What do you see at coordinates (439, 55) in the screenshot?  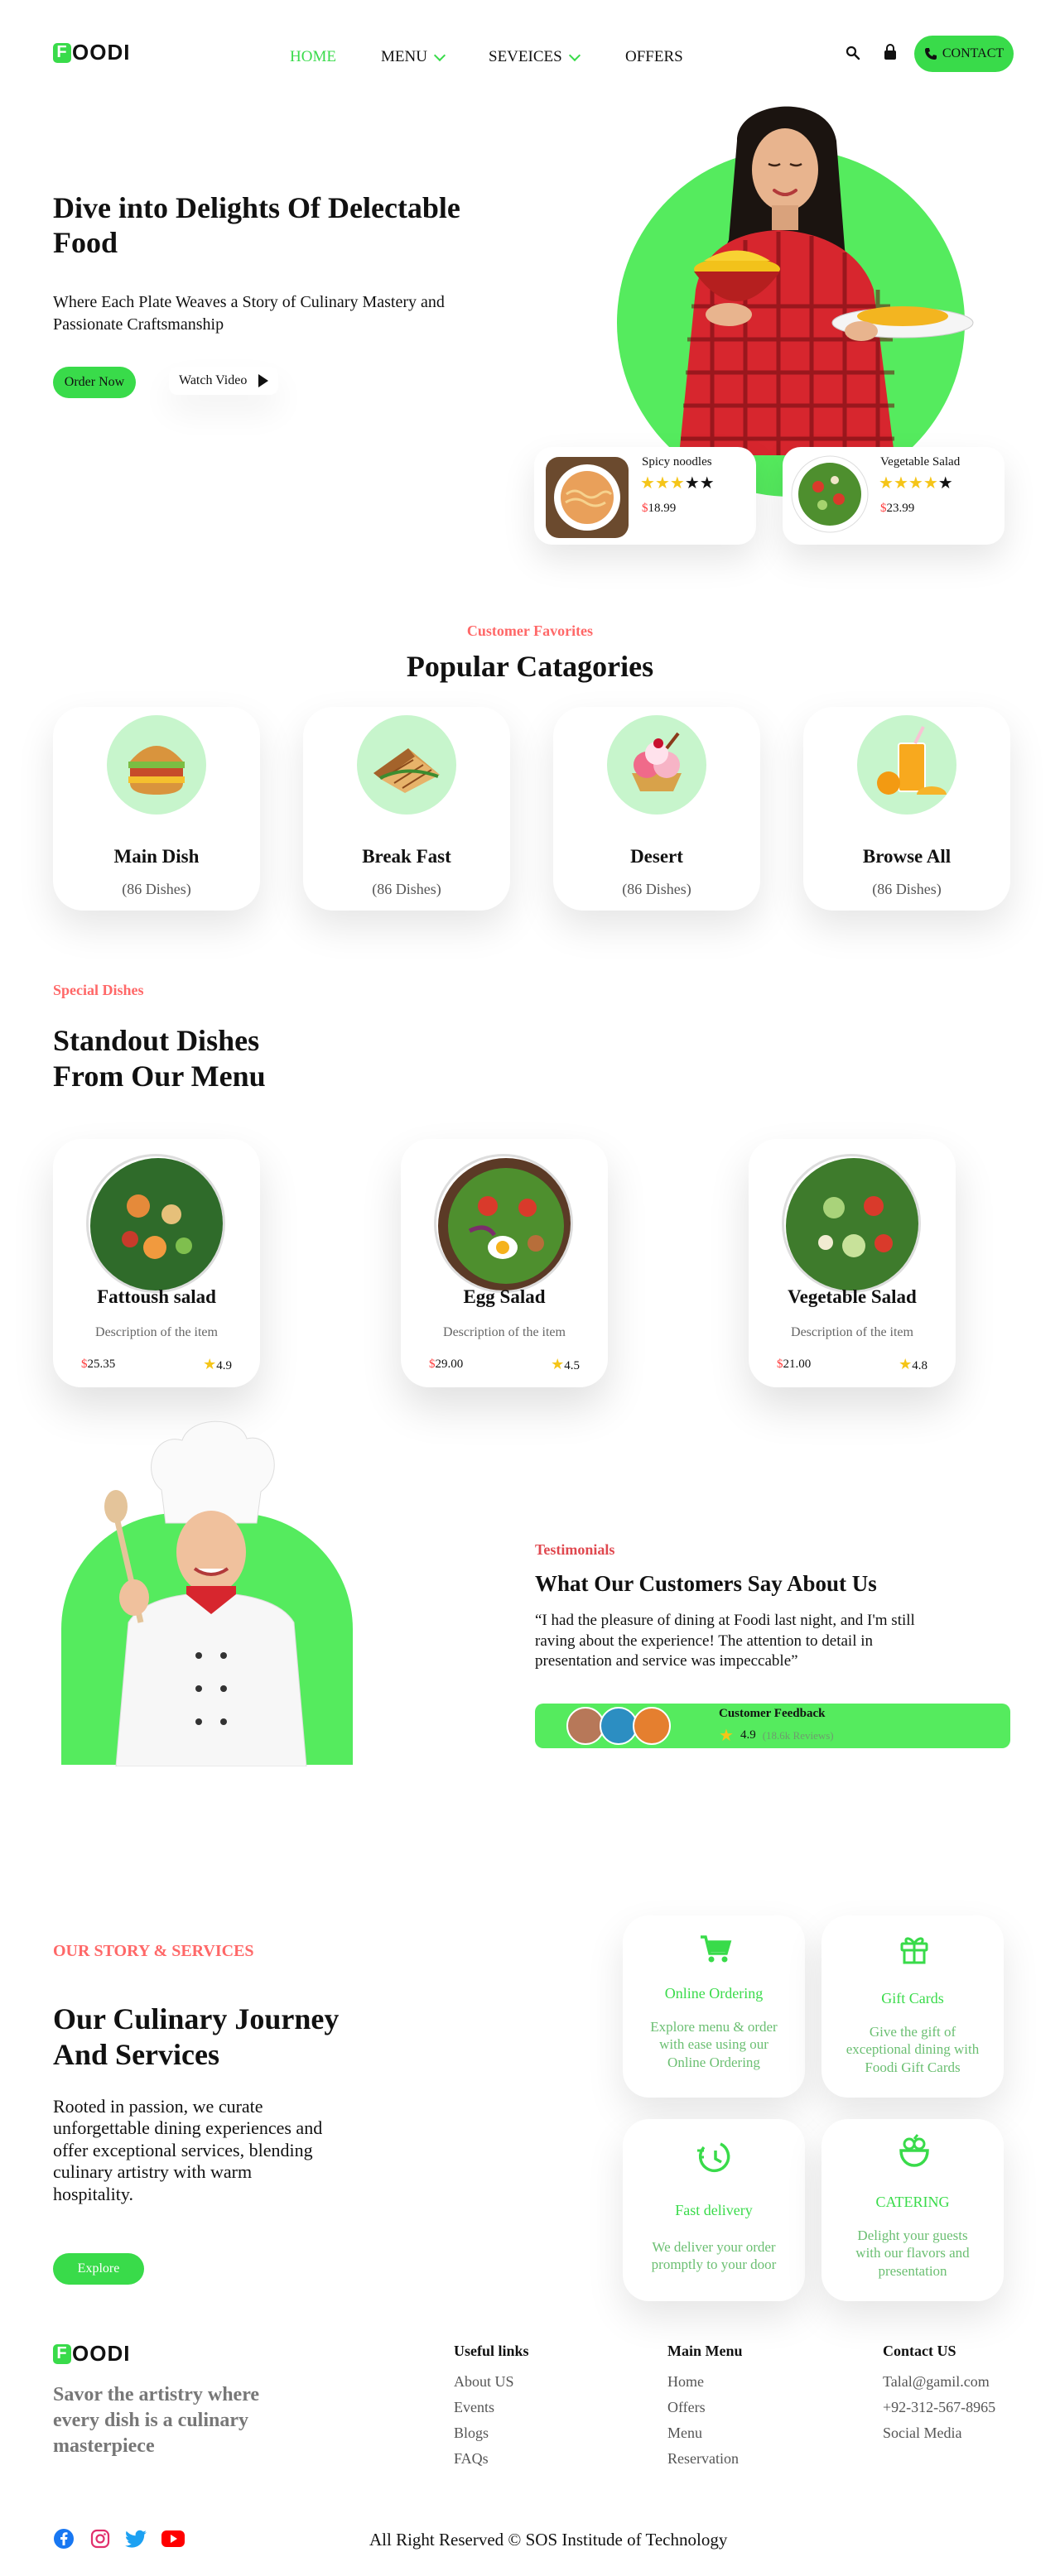 I see `chevron-down-icon` at bounding box center [439, 55].